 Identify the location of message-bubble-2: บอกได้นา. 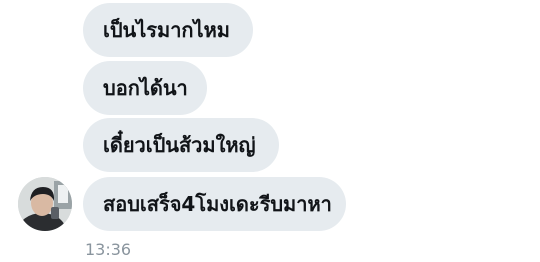
(145, 88).